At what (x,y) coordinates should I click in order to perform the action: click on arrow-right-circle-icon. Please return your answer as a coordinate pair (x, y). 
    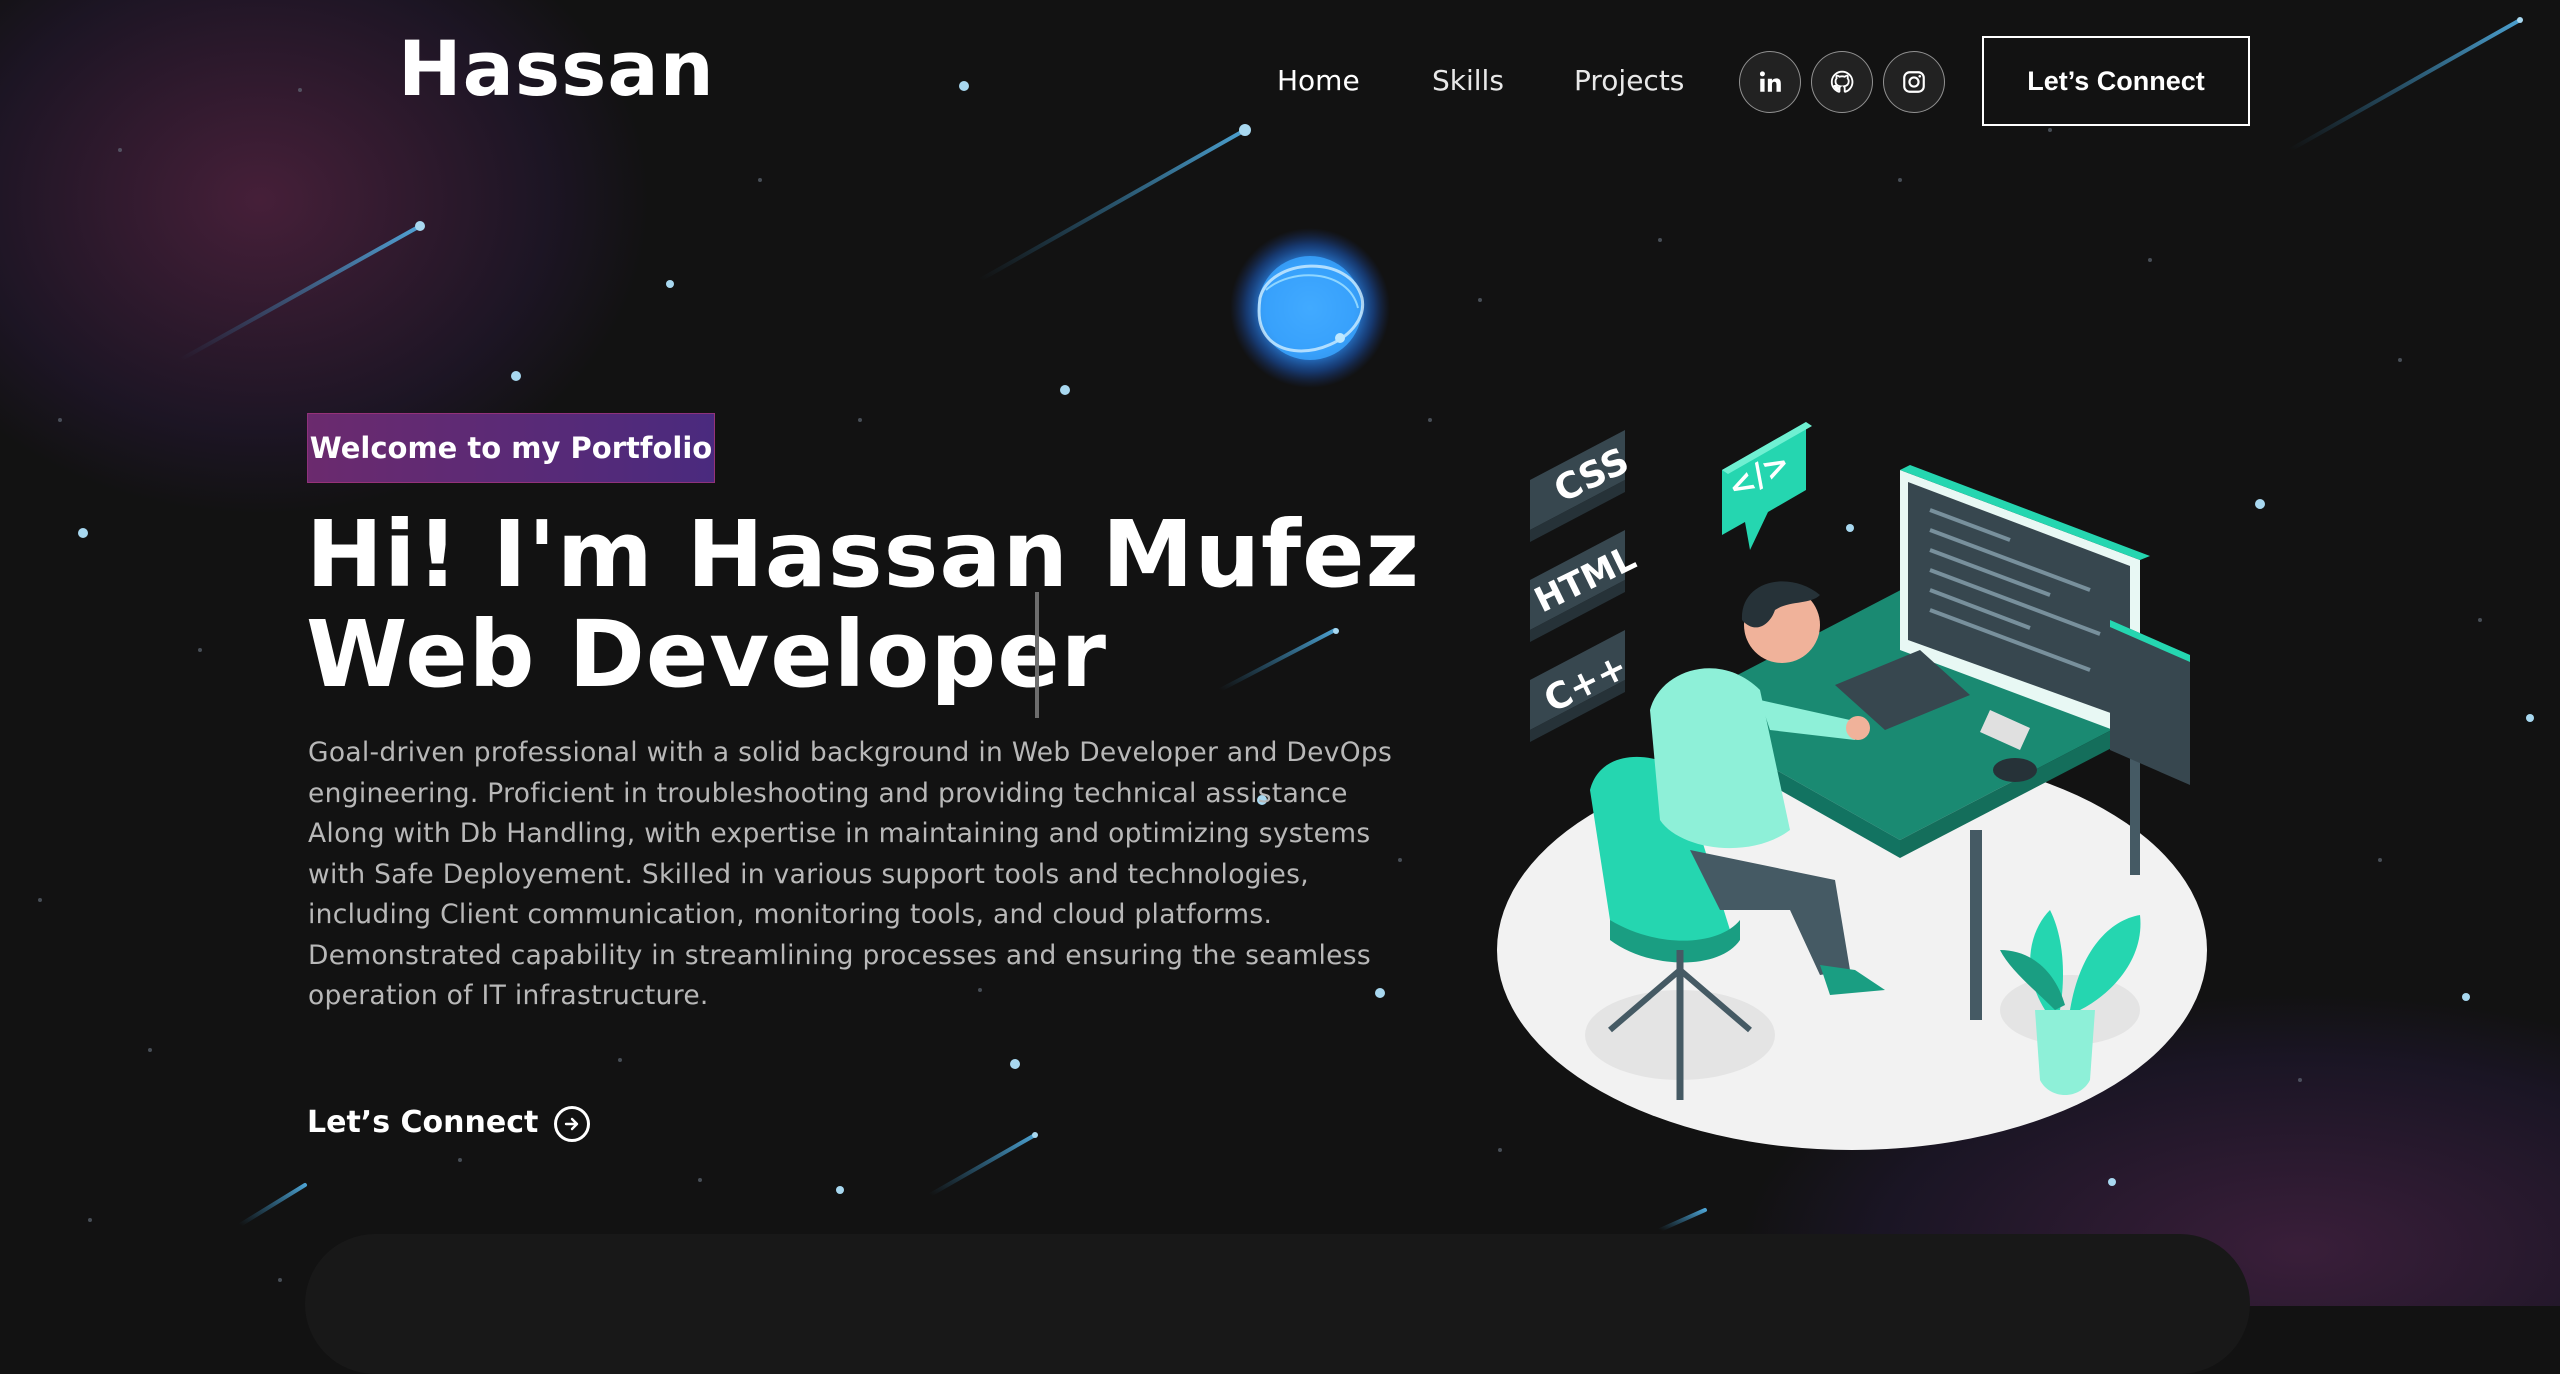
    Looking at the image, I should click on (572, 1123).